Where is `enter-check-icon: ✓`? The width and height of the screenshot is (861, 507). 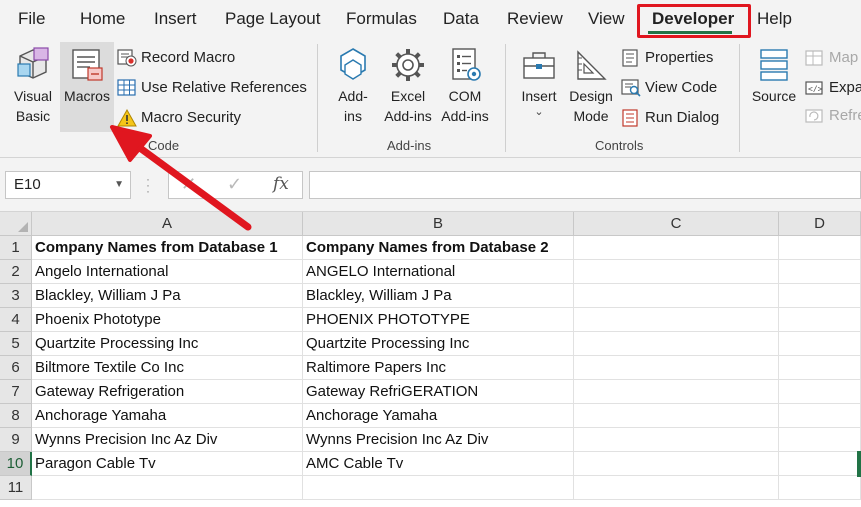
enter-check-icon: ✓ is located at coordinates (234, 184).